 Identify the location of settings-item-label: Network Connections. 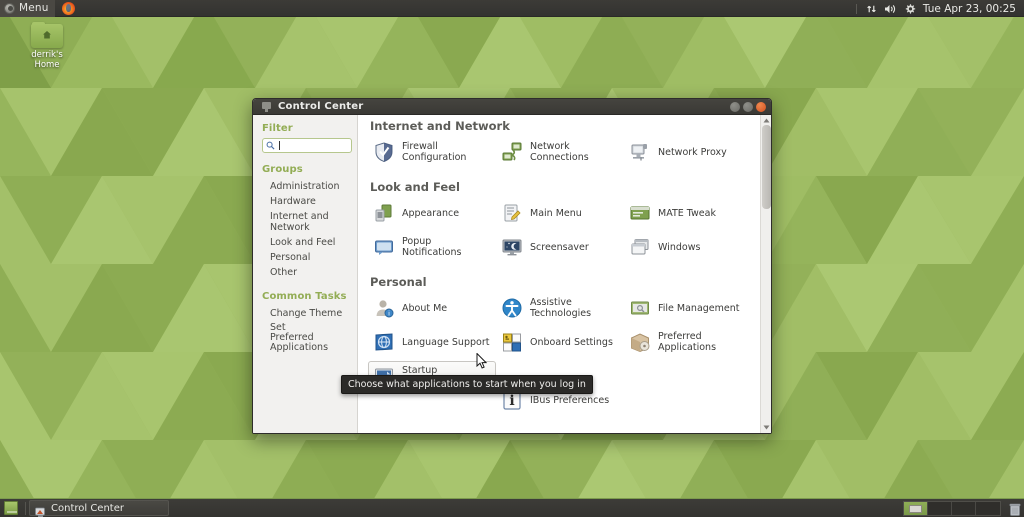
(559, 152).